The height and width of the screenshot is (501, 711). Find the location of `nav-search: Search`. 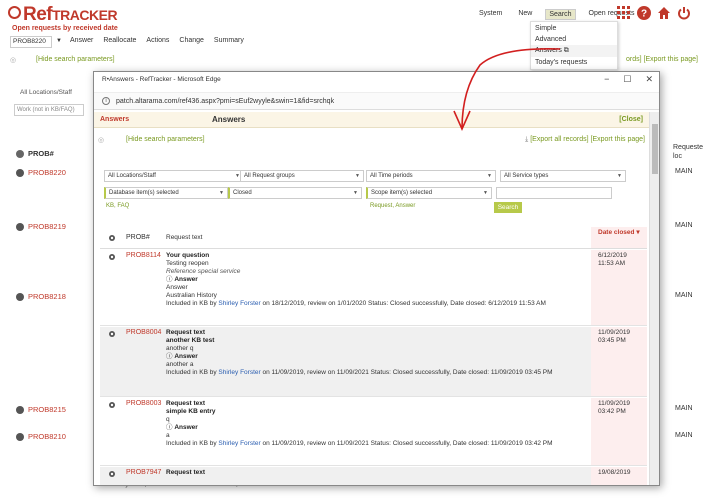

nav-search: Search is located at coordinates (560, 14).